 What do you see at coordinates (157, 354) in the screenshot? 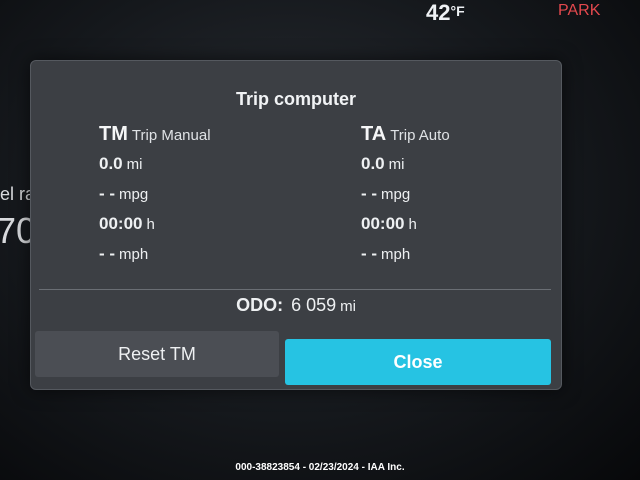
I see `reset-tm-button: Reset TM` at bounding box center [157, 354].